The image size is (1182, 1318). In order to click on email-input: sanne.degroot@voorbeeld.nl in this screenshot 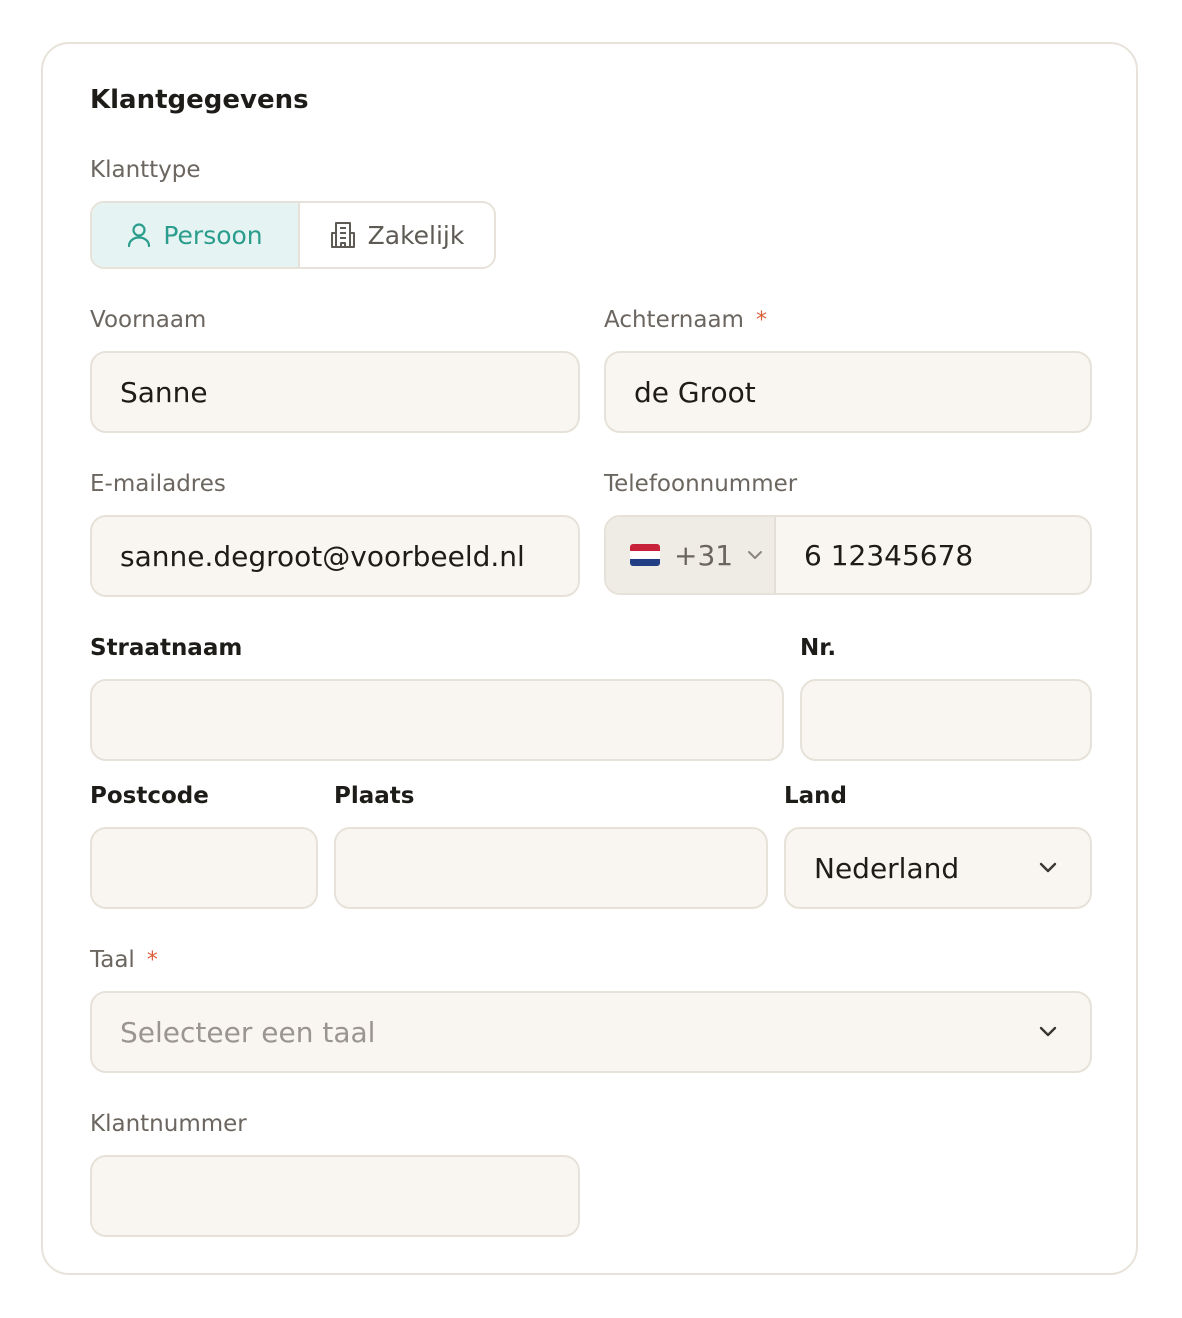, I will do `click(335, 556)`.